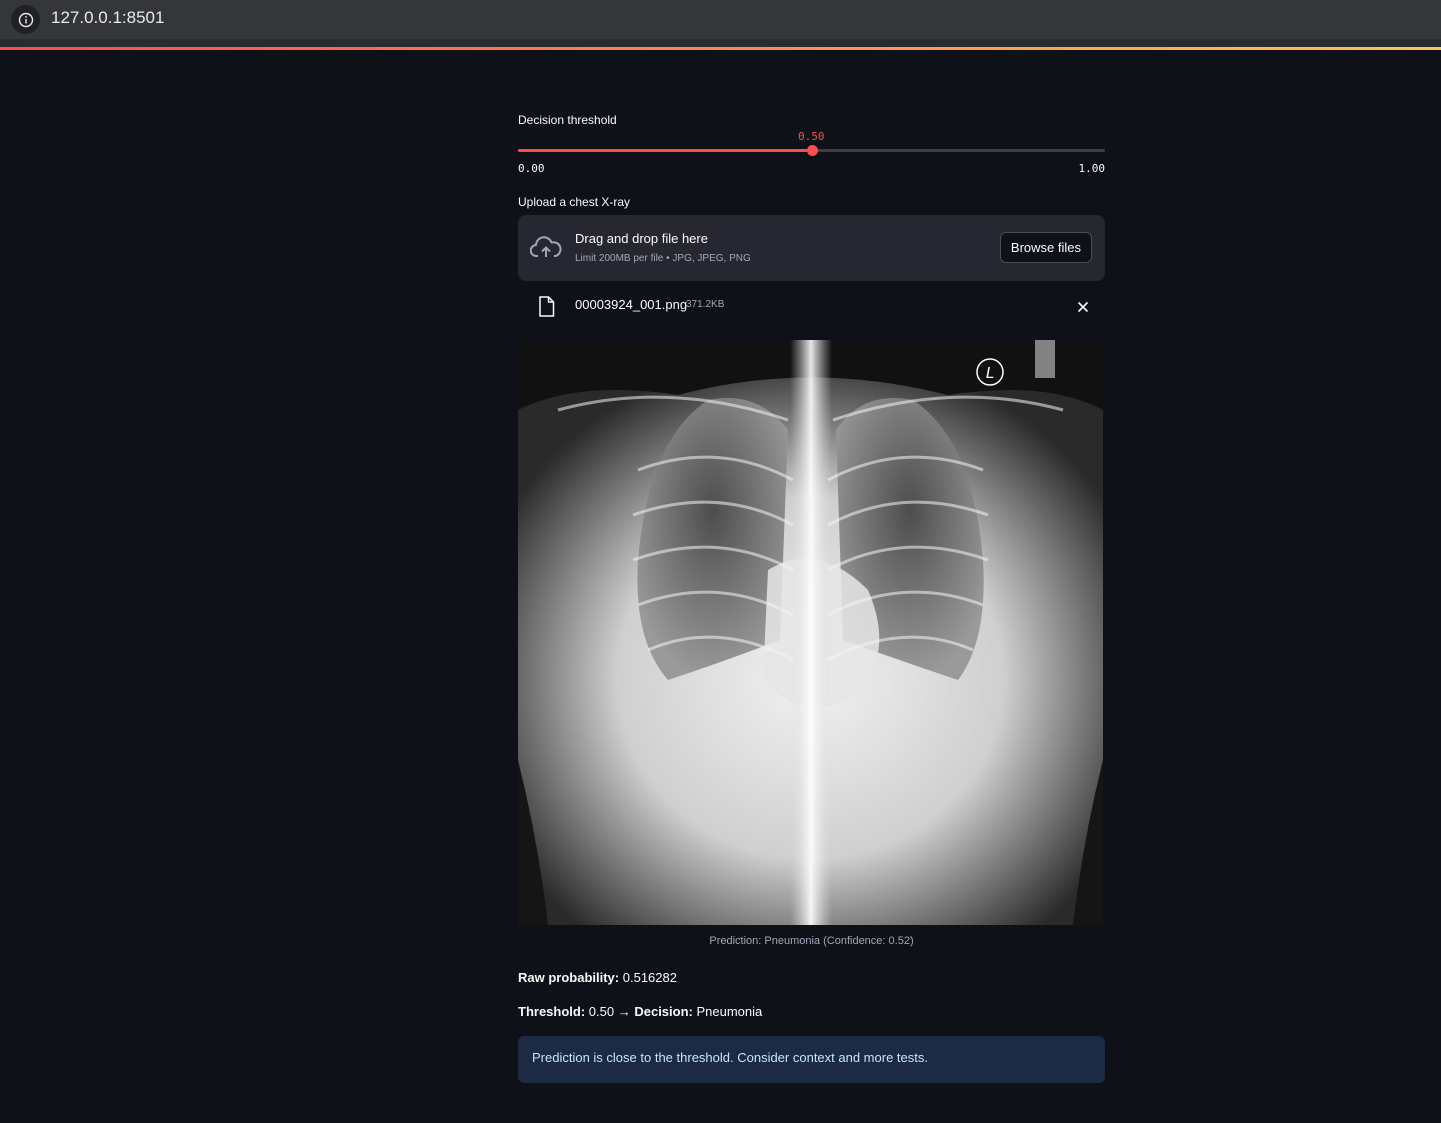 This screenshot has height=1123, width=1441. What do you see at coordinates (811, 941) in the screenshot?
I see `image-caption: Prediction: Pneumonia (Confidence: 0.52)` at bounding box center [811, 941].